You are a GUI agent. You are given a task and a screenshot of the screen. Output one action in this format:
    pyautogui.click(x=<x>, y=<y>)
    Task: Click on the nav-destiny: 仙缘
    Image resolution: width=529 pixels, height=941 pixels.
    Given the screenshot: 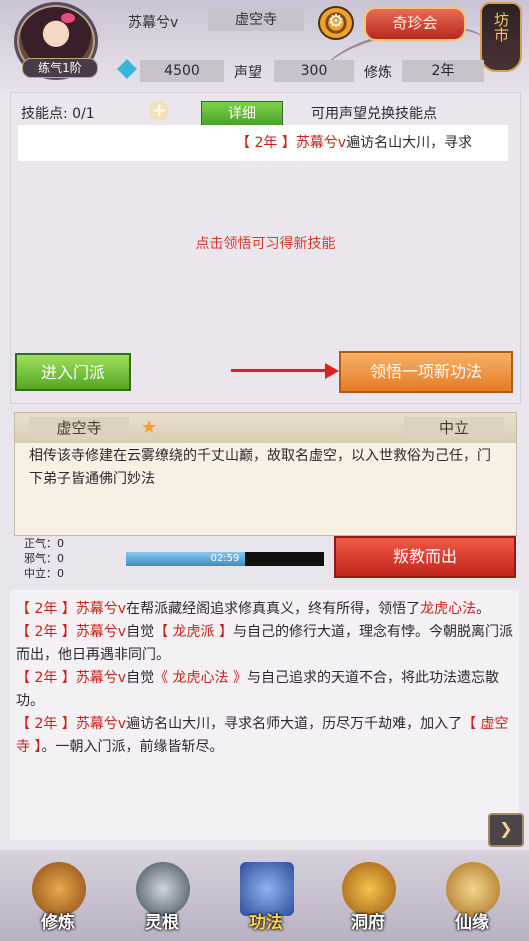 What is the action you would take?
    pyautogui.click(x=472, y=895)
    